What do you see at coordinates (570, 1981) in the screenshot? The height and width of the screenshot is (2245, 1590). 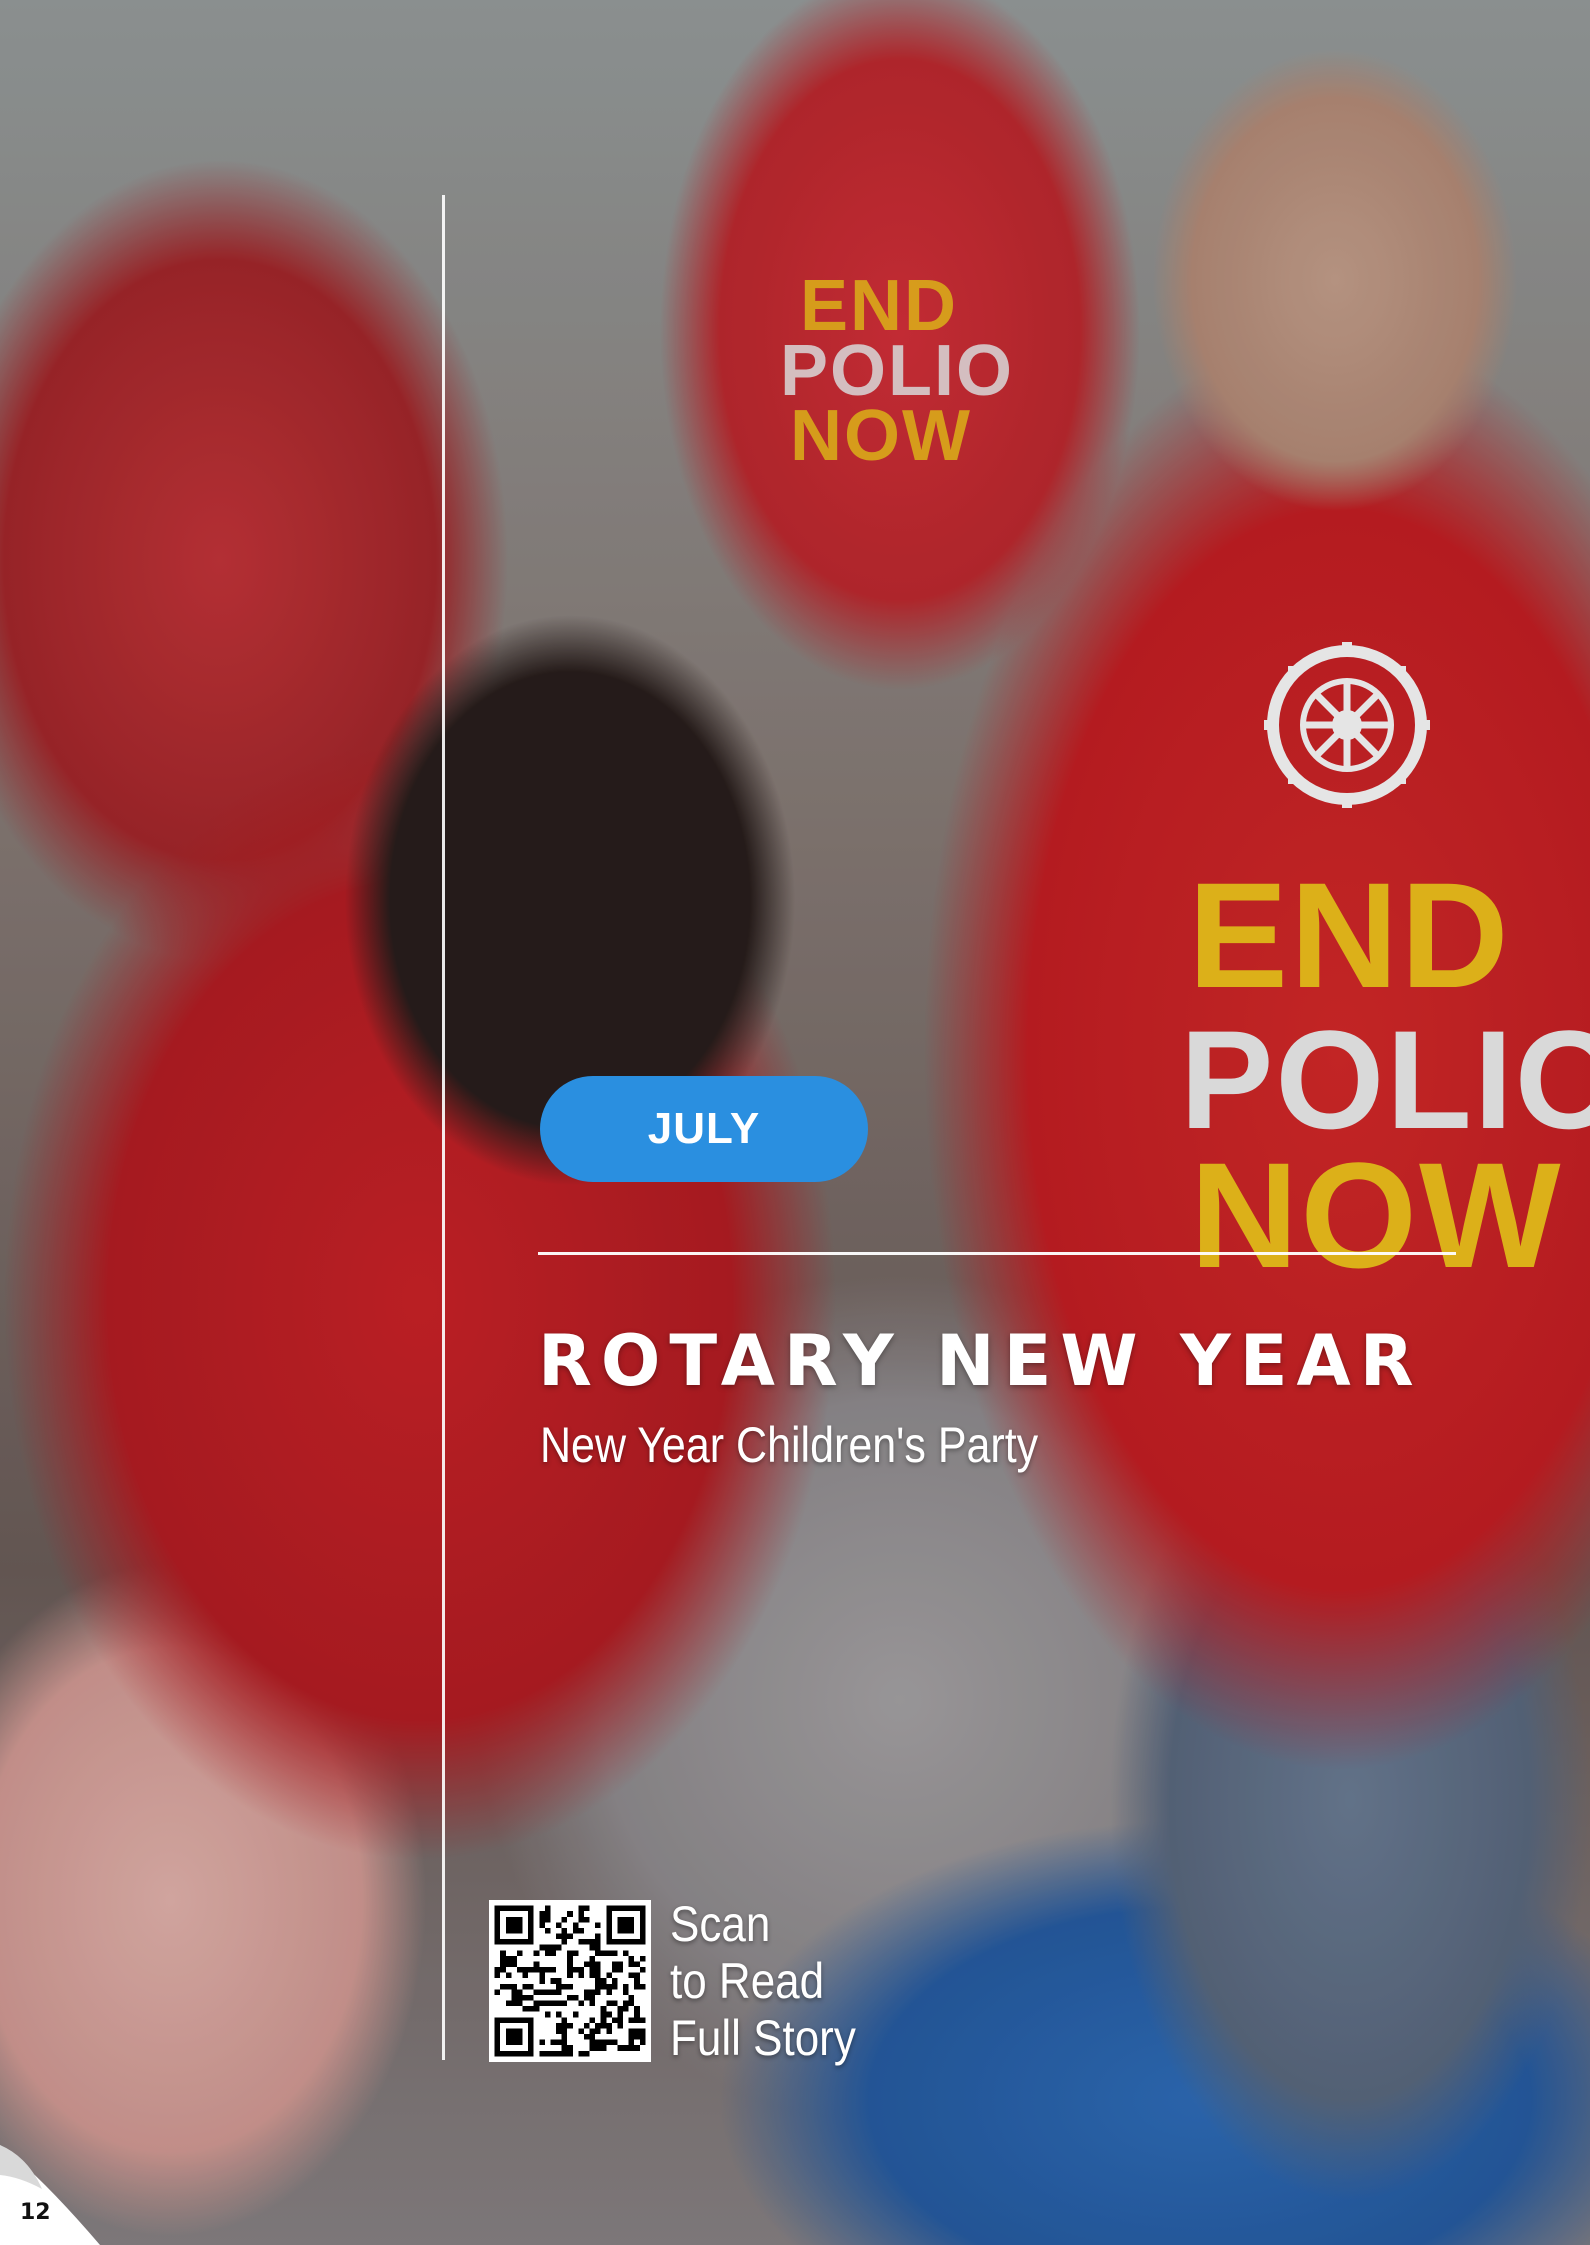 I see `qr-code-icon` at bounding box center [570, 1981].